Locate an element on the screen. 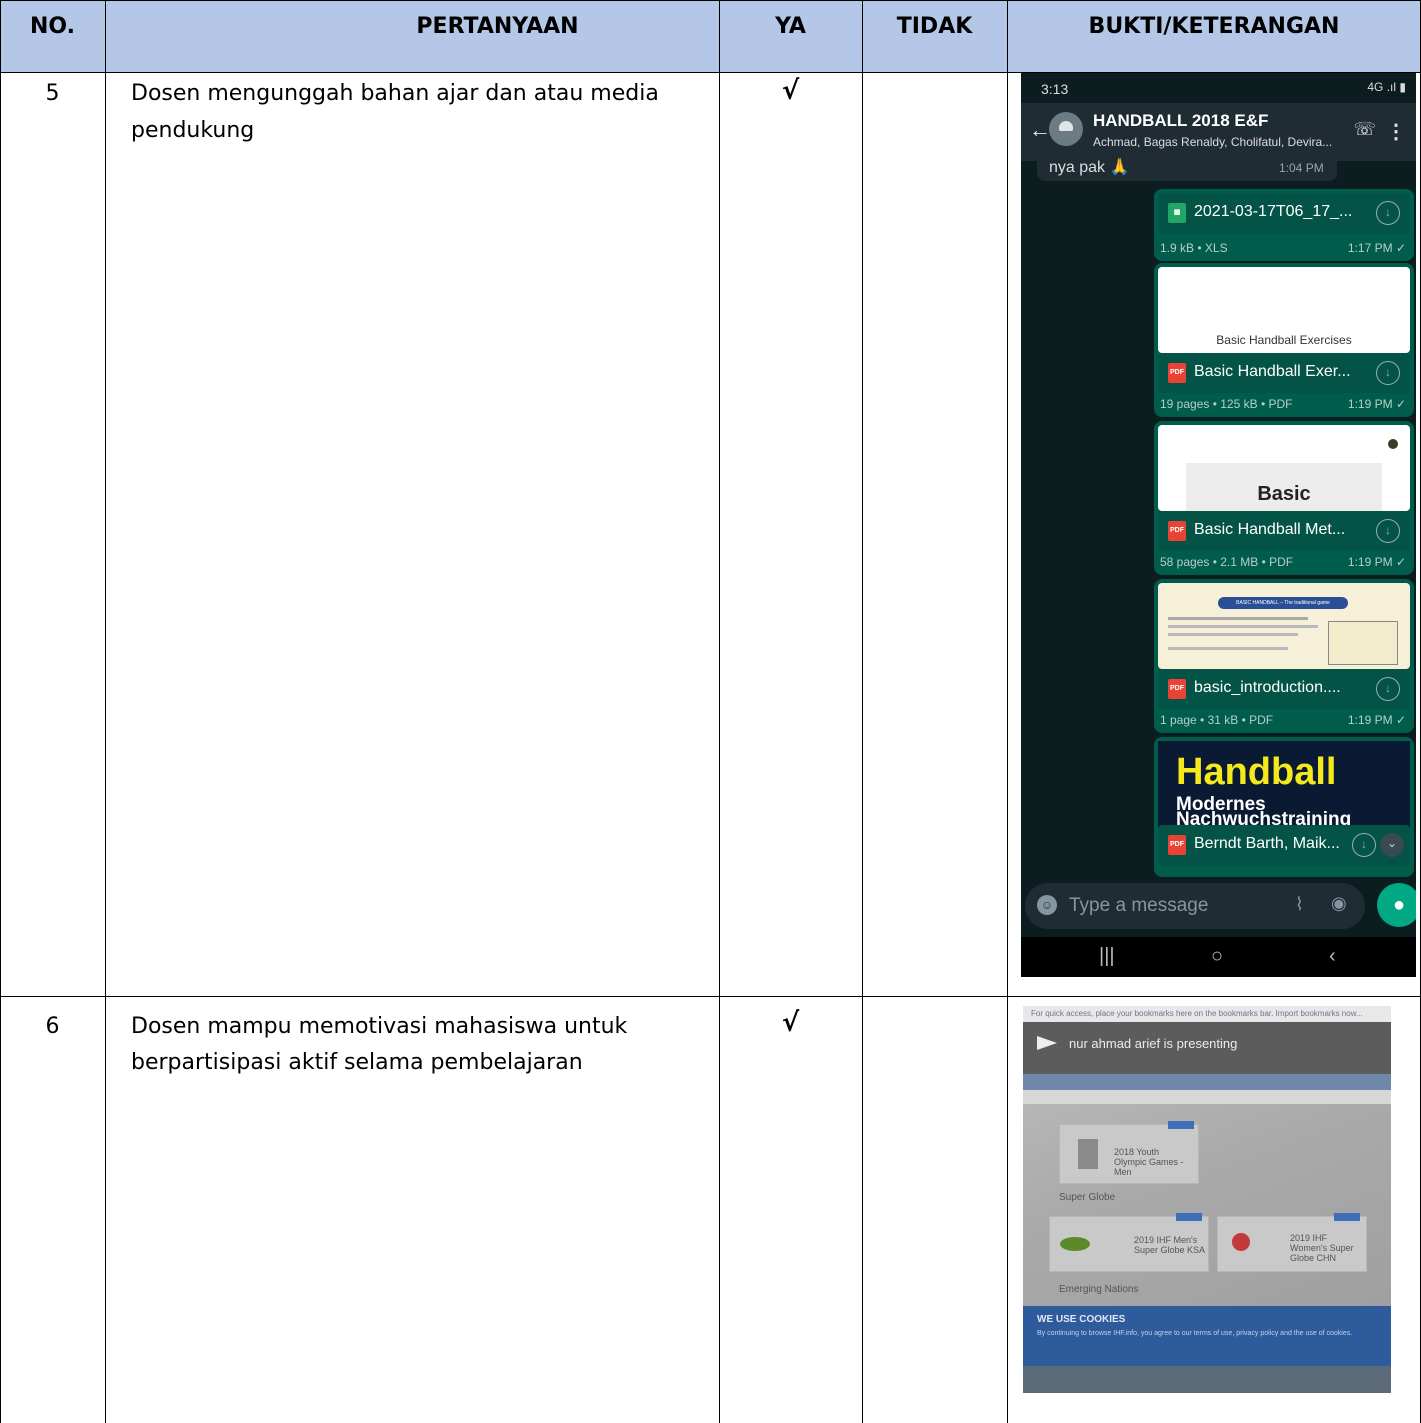 The width and height of the screenshot is (1421, 1423). file-meta: 58 pages • 2.1 MB • PDF is located at coordinates (1227, 562).